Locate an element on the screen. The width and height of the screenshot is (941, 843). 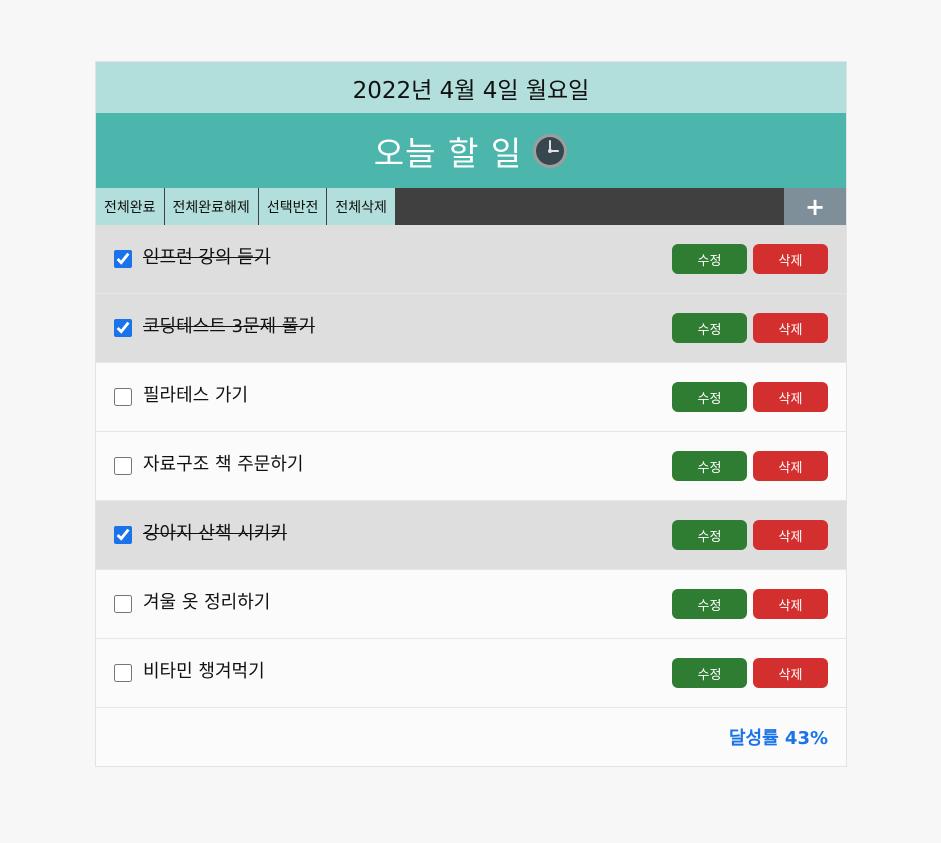
todo-item: 자료구조 책 주문하기 수정 삭제 is located at coordinates (471, 466).